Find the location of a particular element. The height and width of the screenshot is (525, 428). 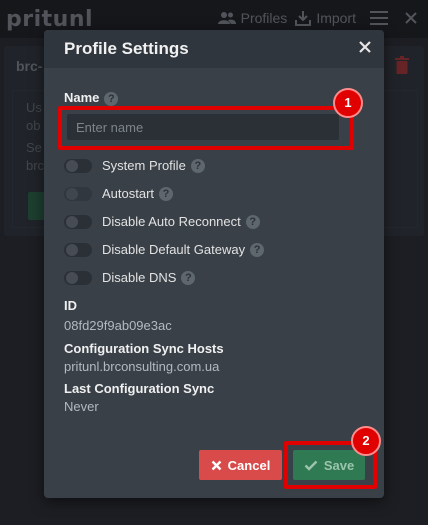

toggle-system-profile: System Profile ? is located at coordinates (134, 165).